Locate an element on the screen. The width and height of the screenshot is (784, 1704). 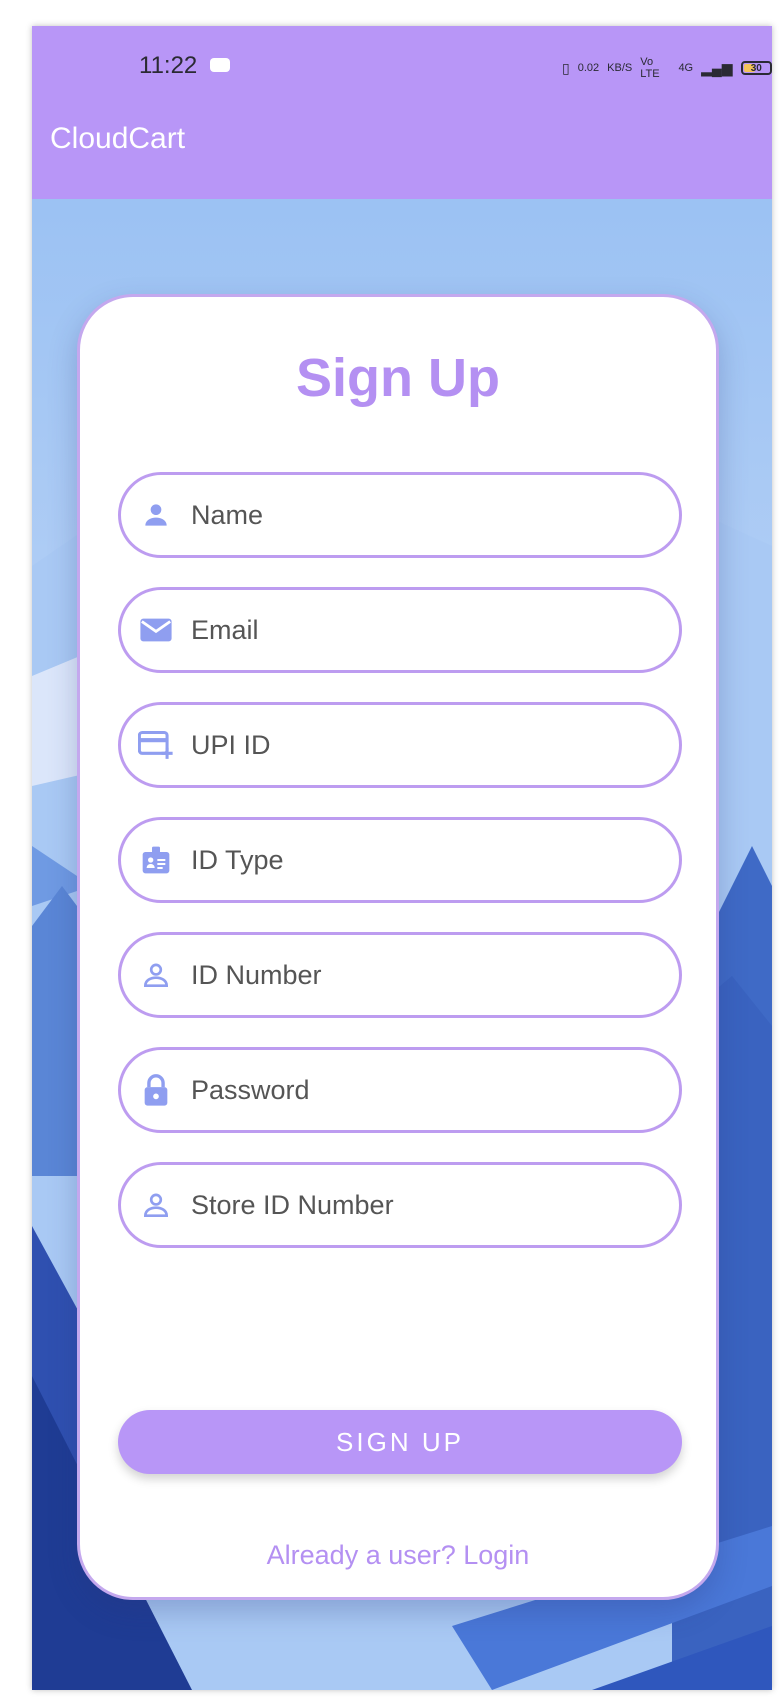
password-input is located at coordinates (422, 1090).